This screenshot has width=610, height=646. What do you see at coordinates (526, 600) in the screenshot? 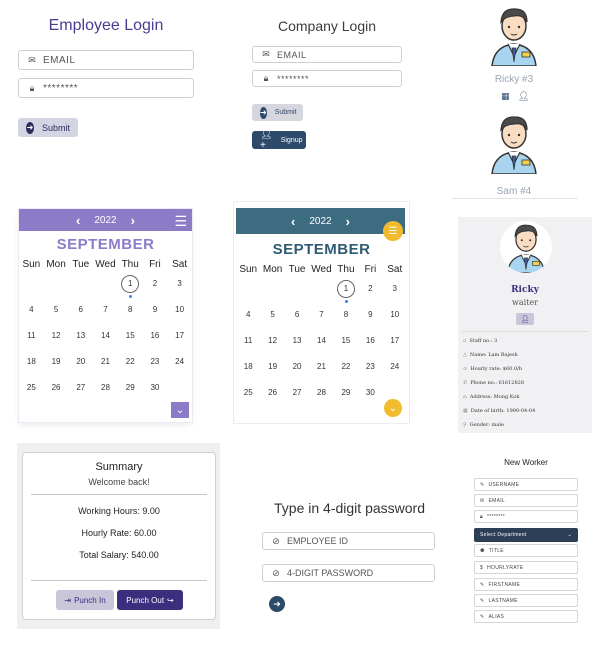
I see `lastname-field: ✎ LASTNAME` at bounding box center [526, 600].